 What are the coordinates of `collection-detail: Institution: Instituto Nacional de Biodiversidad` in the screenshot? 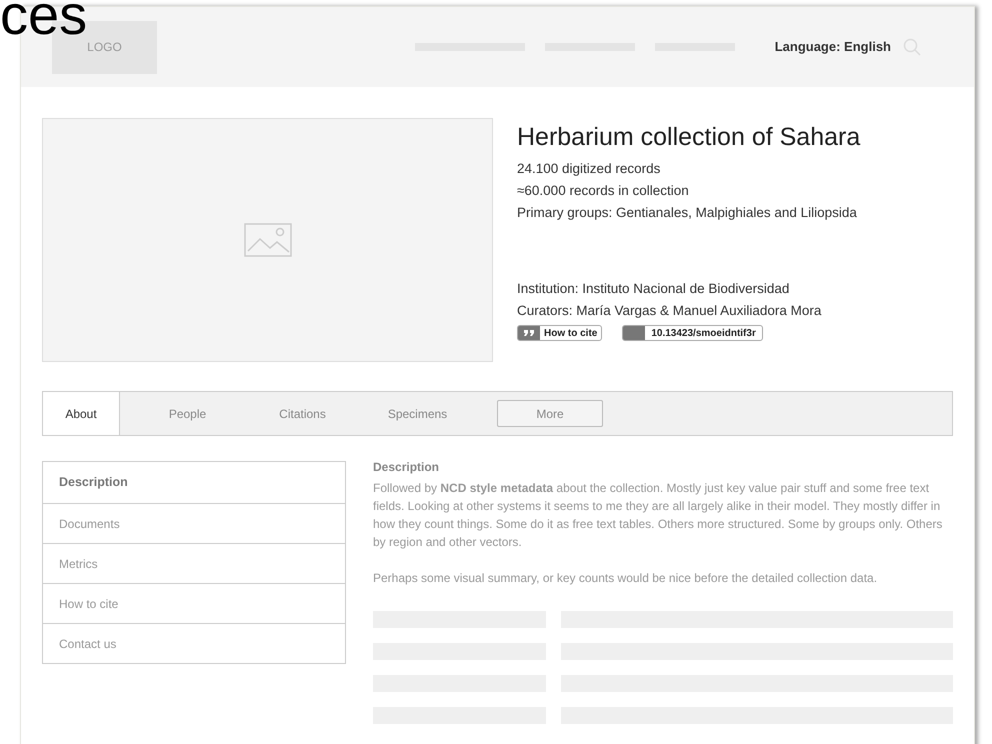 It's located at (653, 289).